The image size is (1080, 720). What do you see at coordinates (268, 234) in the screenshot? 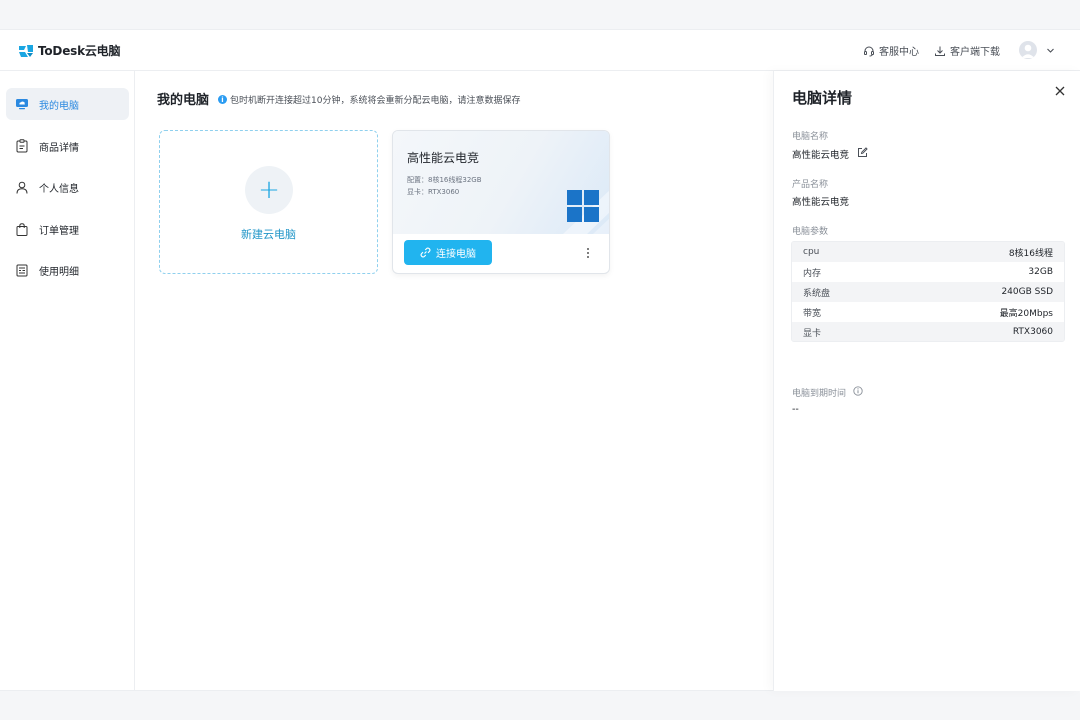
I see `new-cloud-pc-label: 新建云电脑` at bounding box center [268, 234].